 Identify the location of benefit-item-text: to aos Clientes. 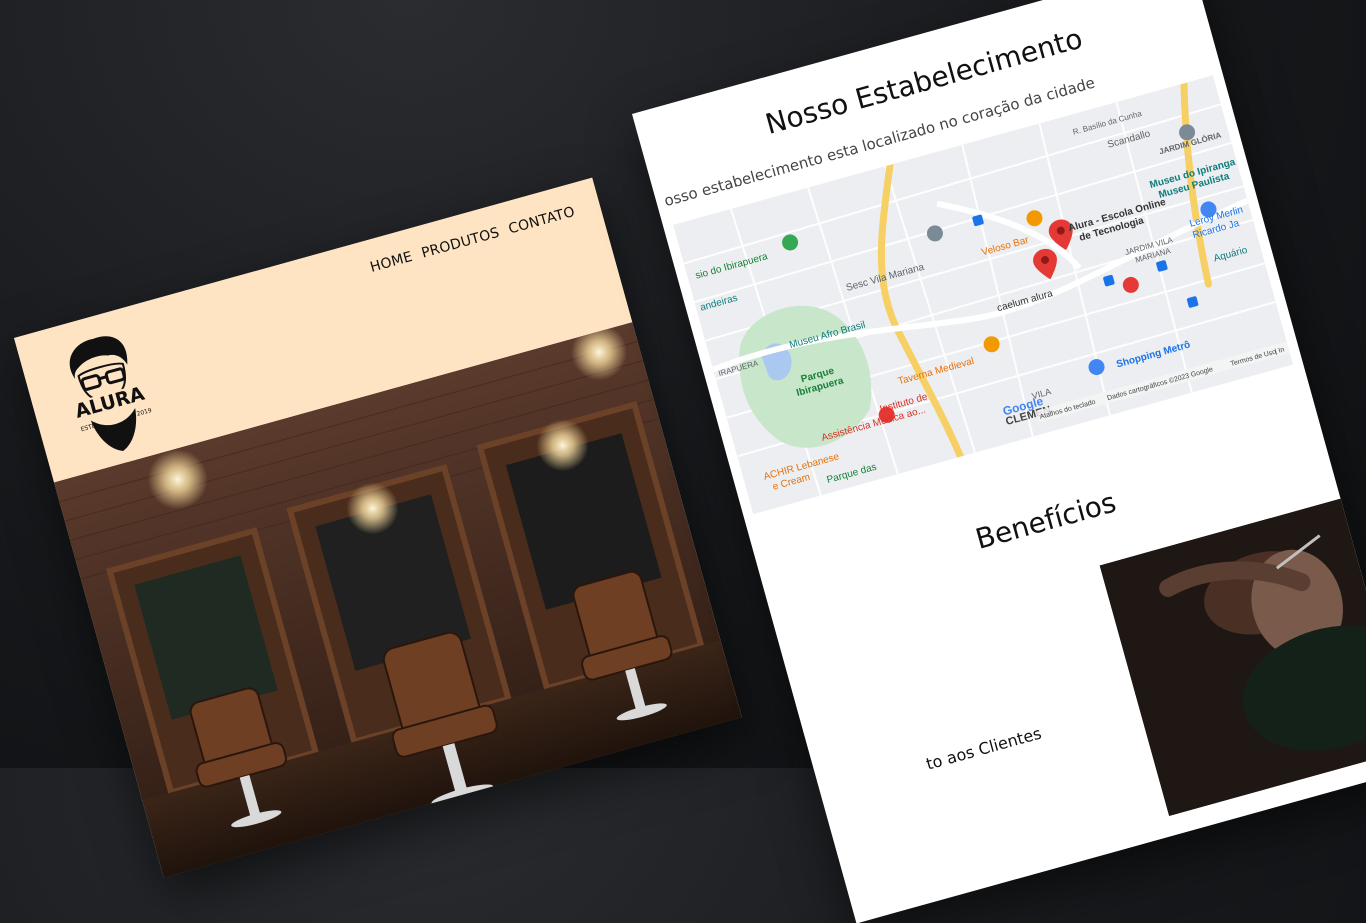
(983, 748).